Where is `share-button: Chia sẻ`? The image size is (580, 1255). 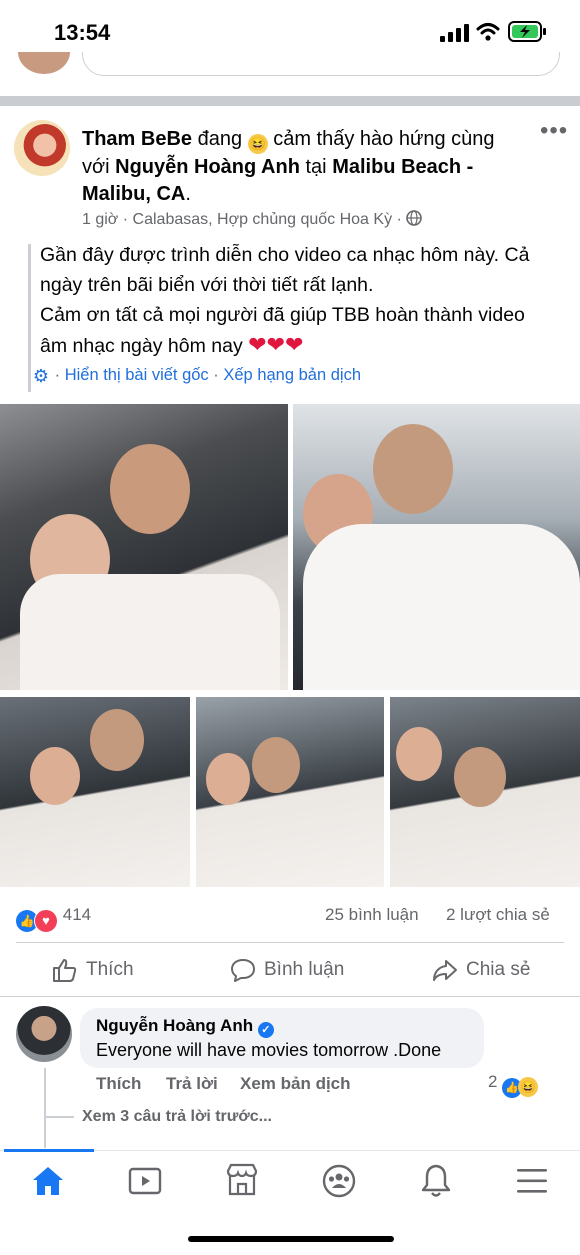 share-button: Chia sẻ is located at coordinates (481, 970).